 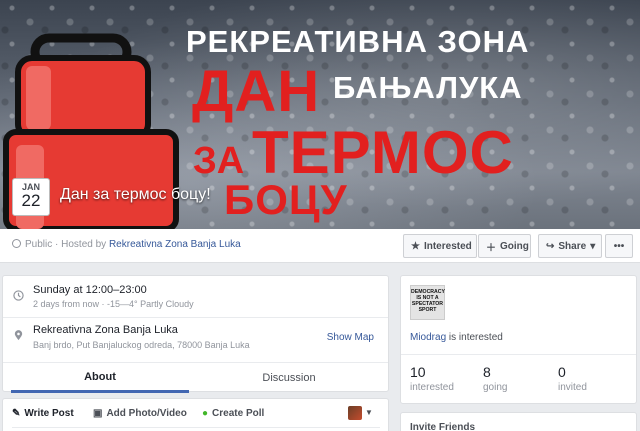 What do you see at coordinates (196, 427) in the screenshot?
I see `composer-divider` at bounding box center [196, 427].